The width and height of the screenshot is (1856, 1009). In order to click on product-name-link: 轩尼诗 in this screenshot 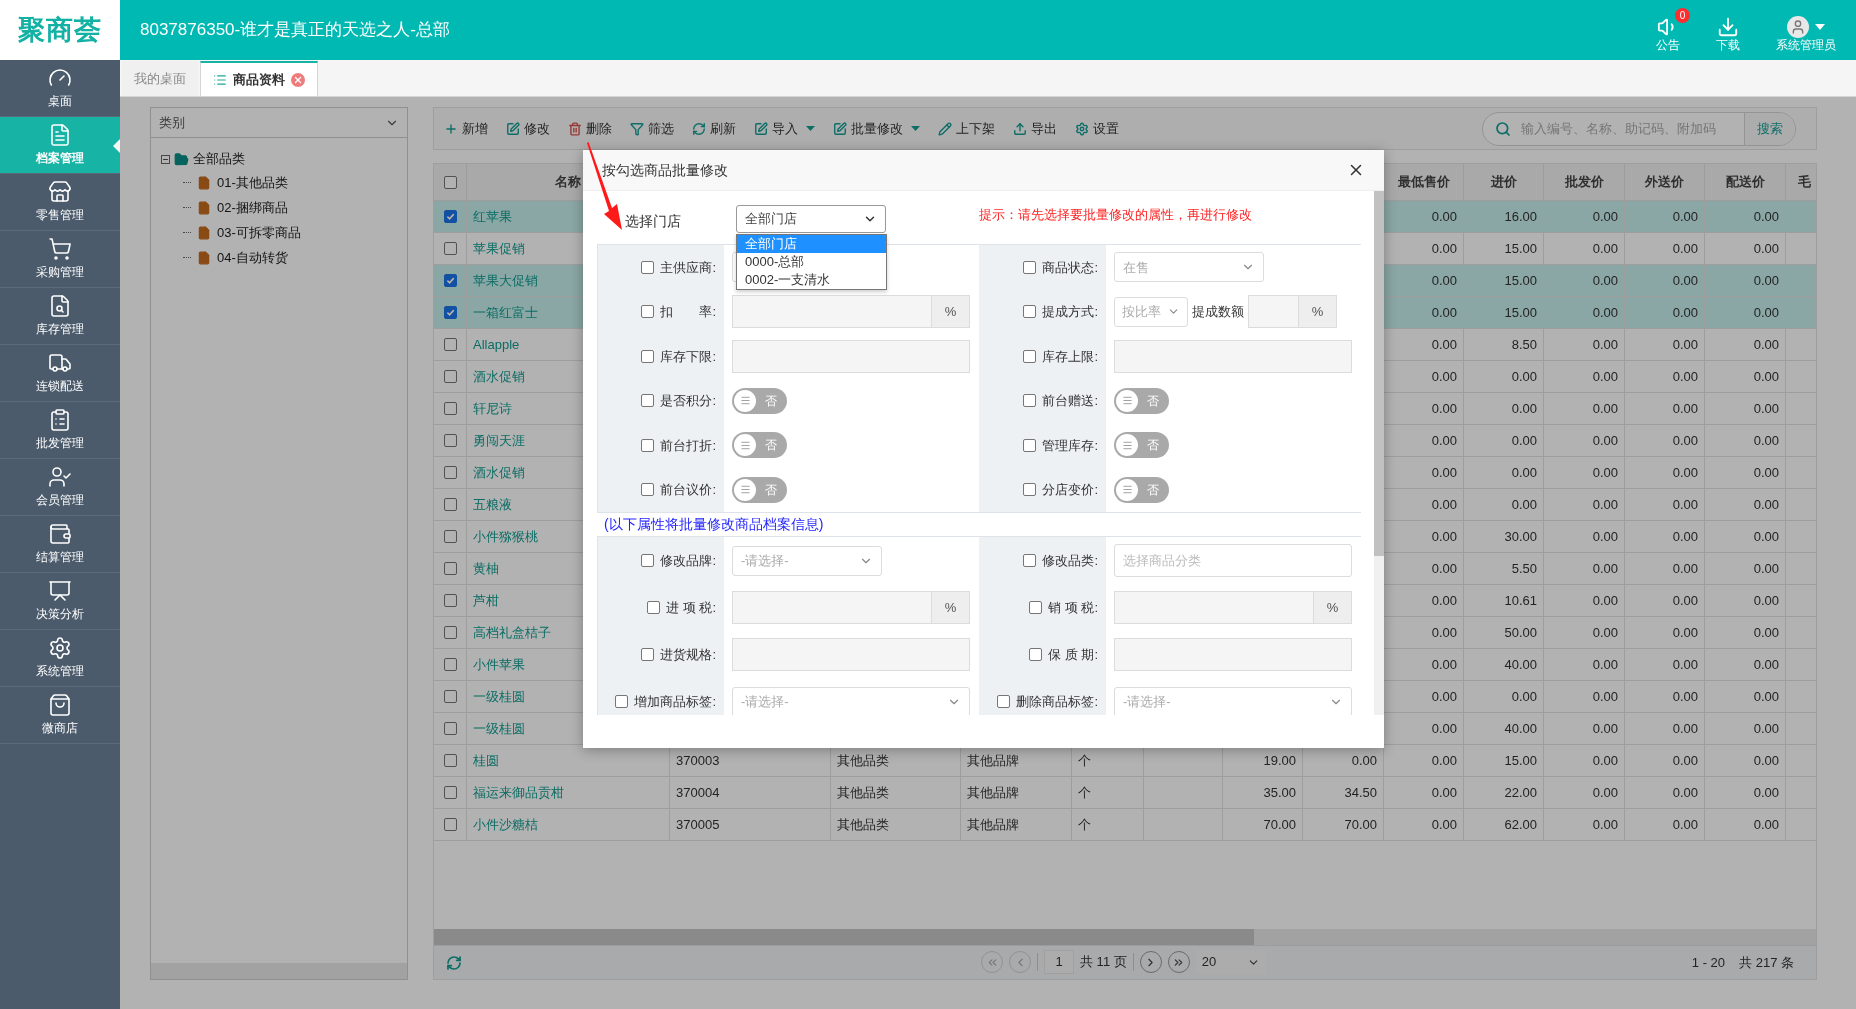, I will do `click(492, 408)`.